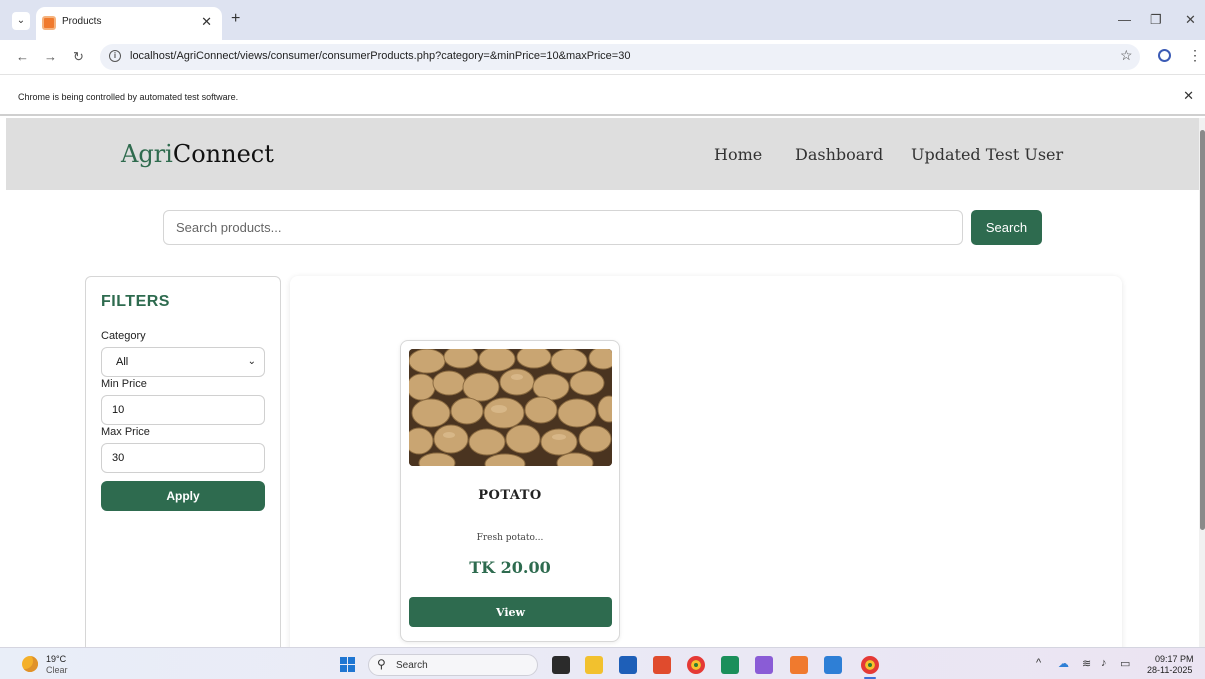 Image resolution: width=1205 pixels, height=679 pixels. Describe the element at coordinates (1086, 663) in the screenshot. I see `wifi-icon: ≋` at that location.